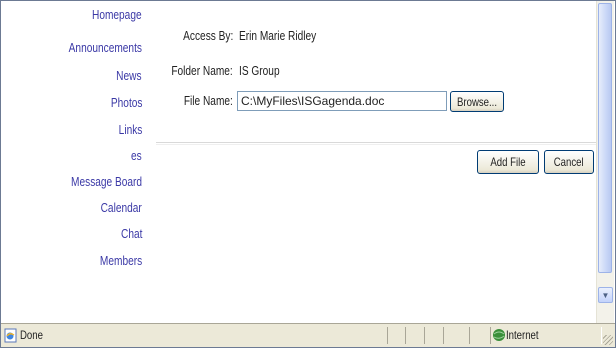 The width and height of the screenshot is (616, 348). What do you see at coordinates (499, 335) in the screenshot?
I see `globe-icon` at bounding box center [499, 335].